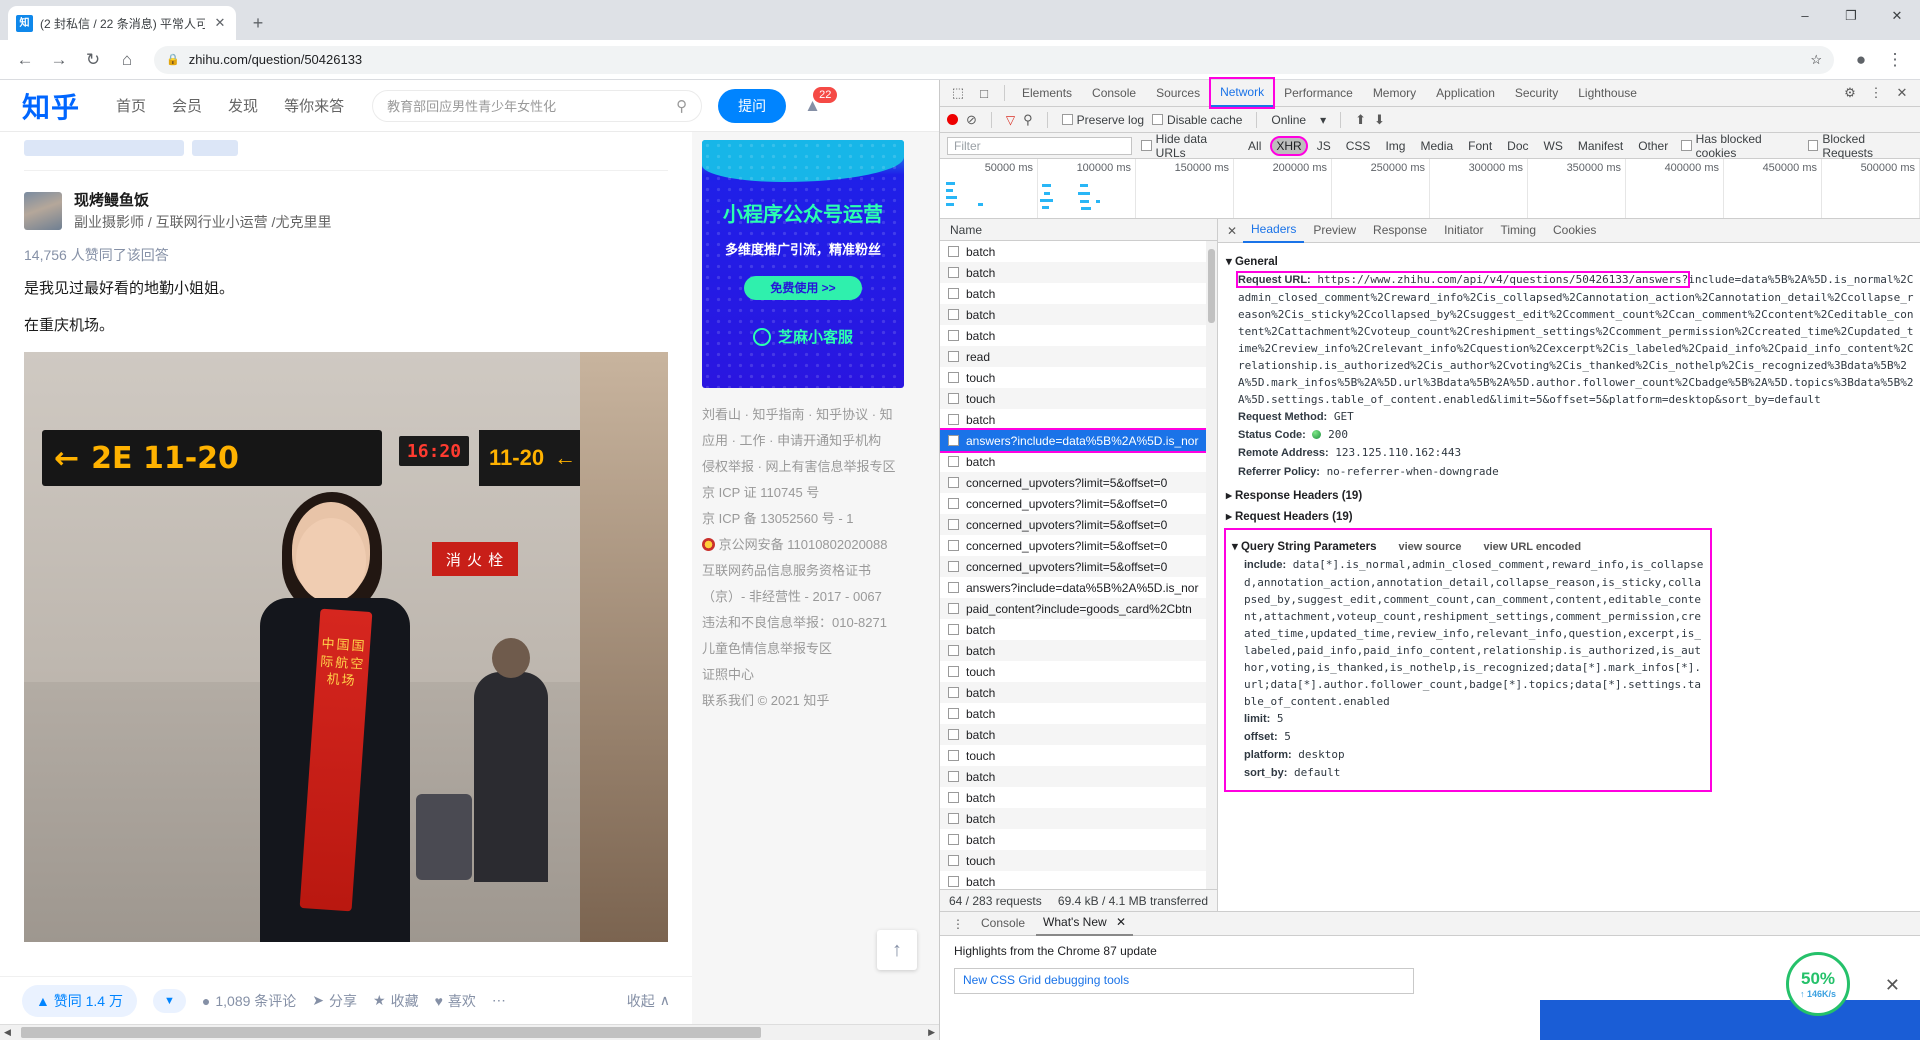 The image size is (1920, 1040). What do you see at coordinates (25, 60) in the screenshot?
I see `back-icon: ←` at bounding box center [25, 60].